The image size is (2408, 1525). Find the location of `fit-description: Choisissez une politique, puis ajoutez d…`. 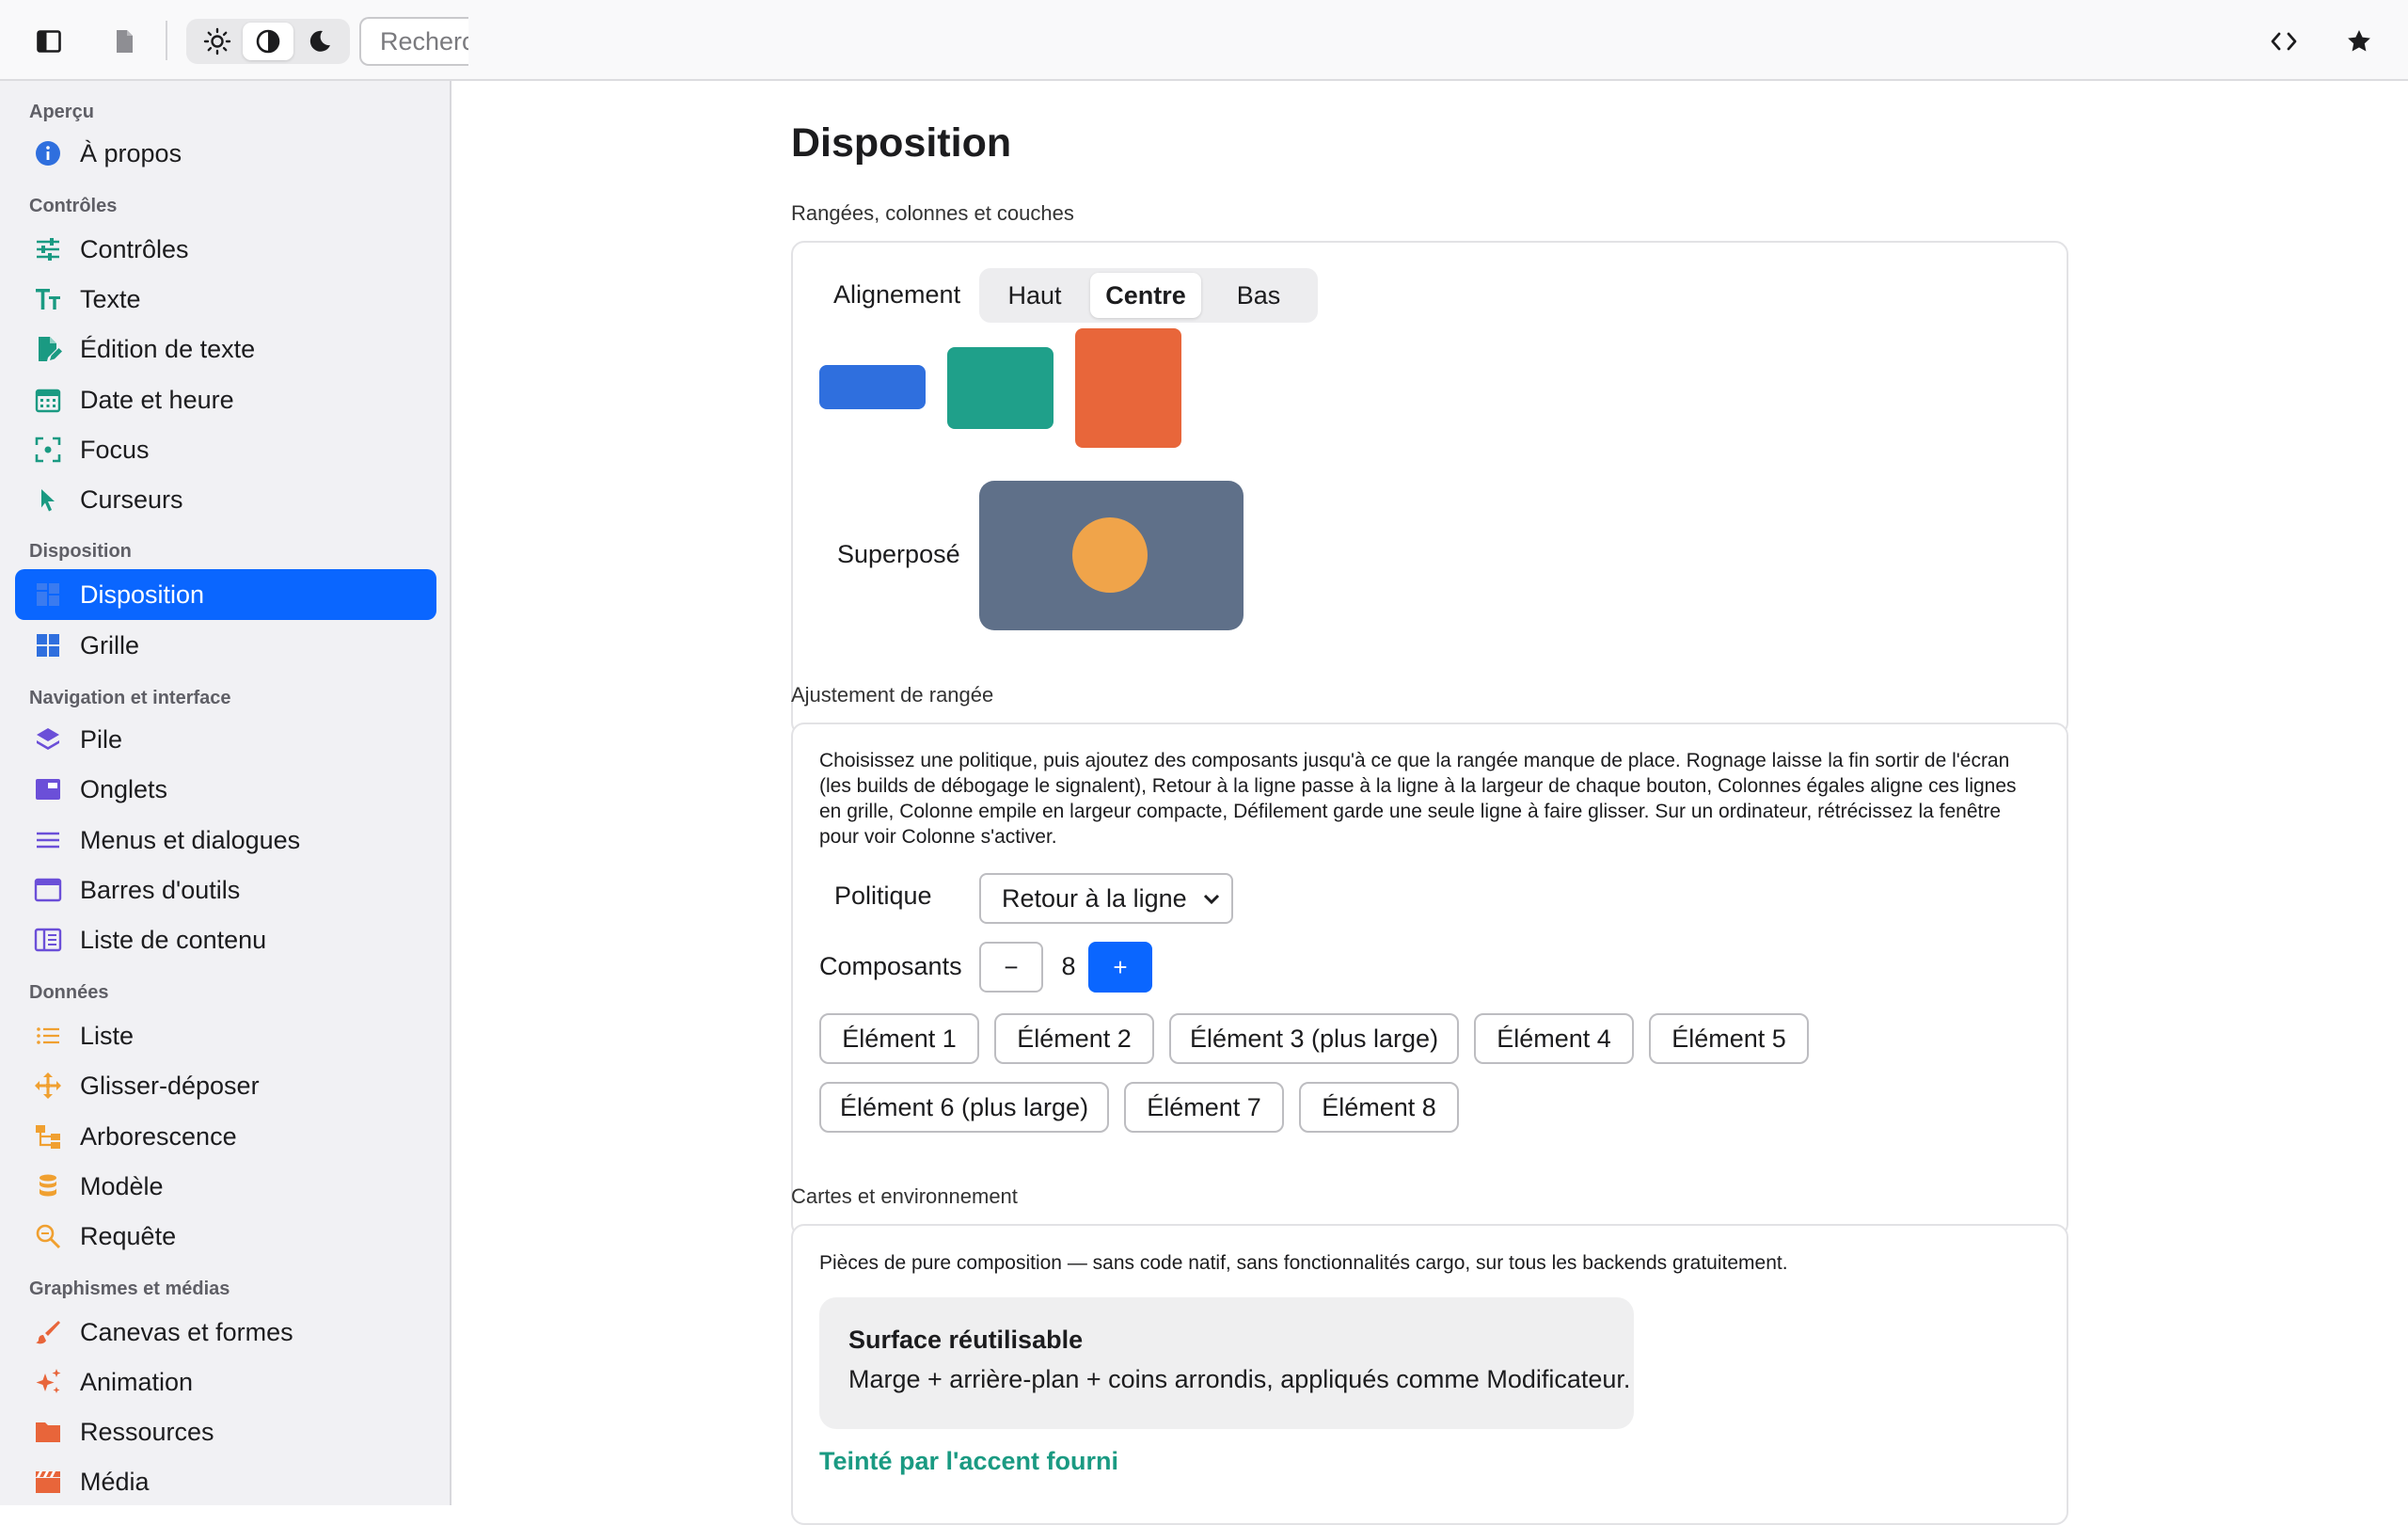

fit-description: Choisissez une politique, puis ajoutez d… is located at coordinates (1418, 799).